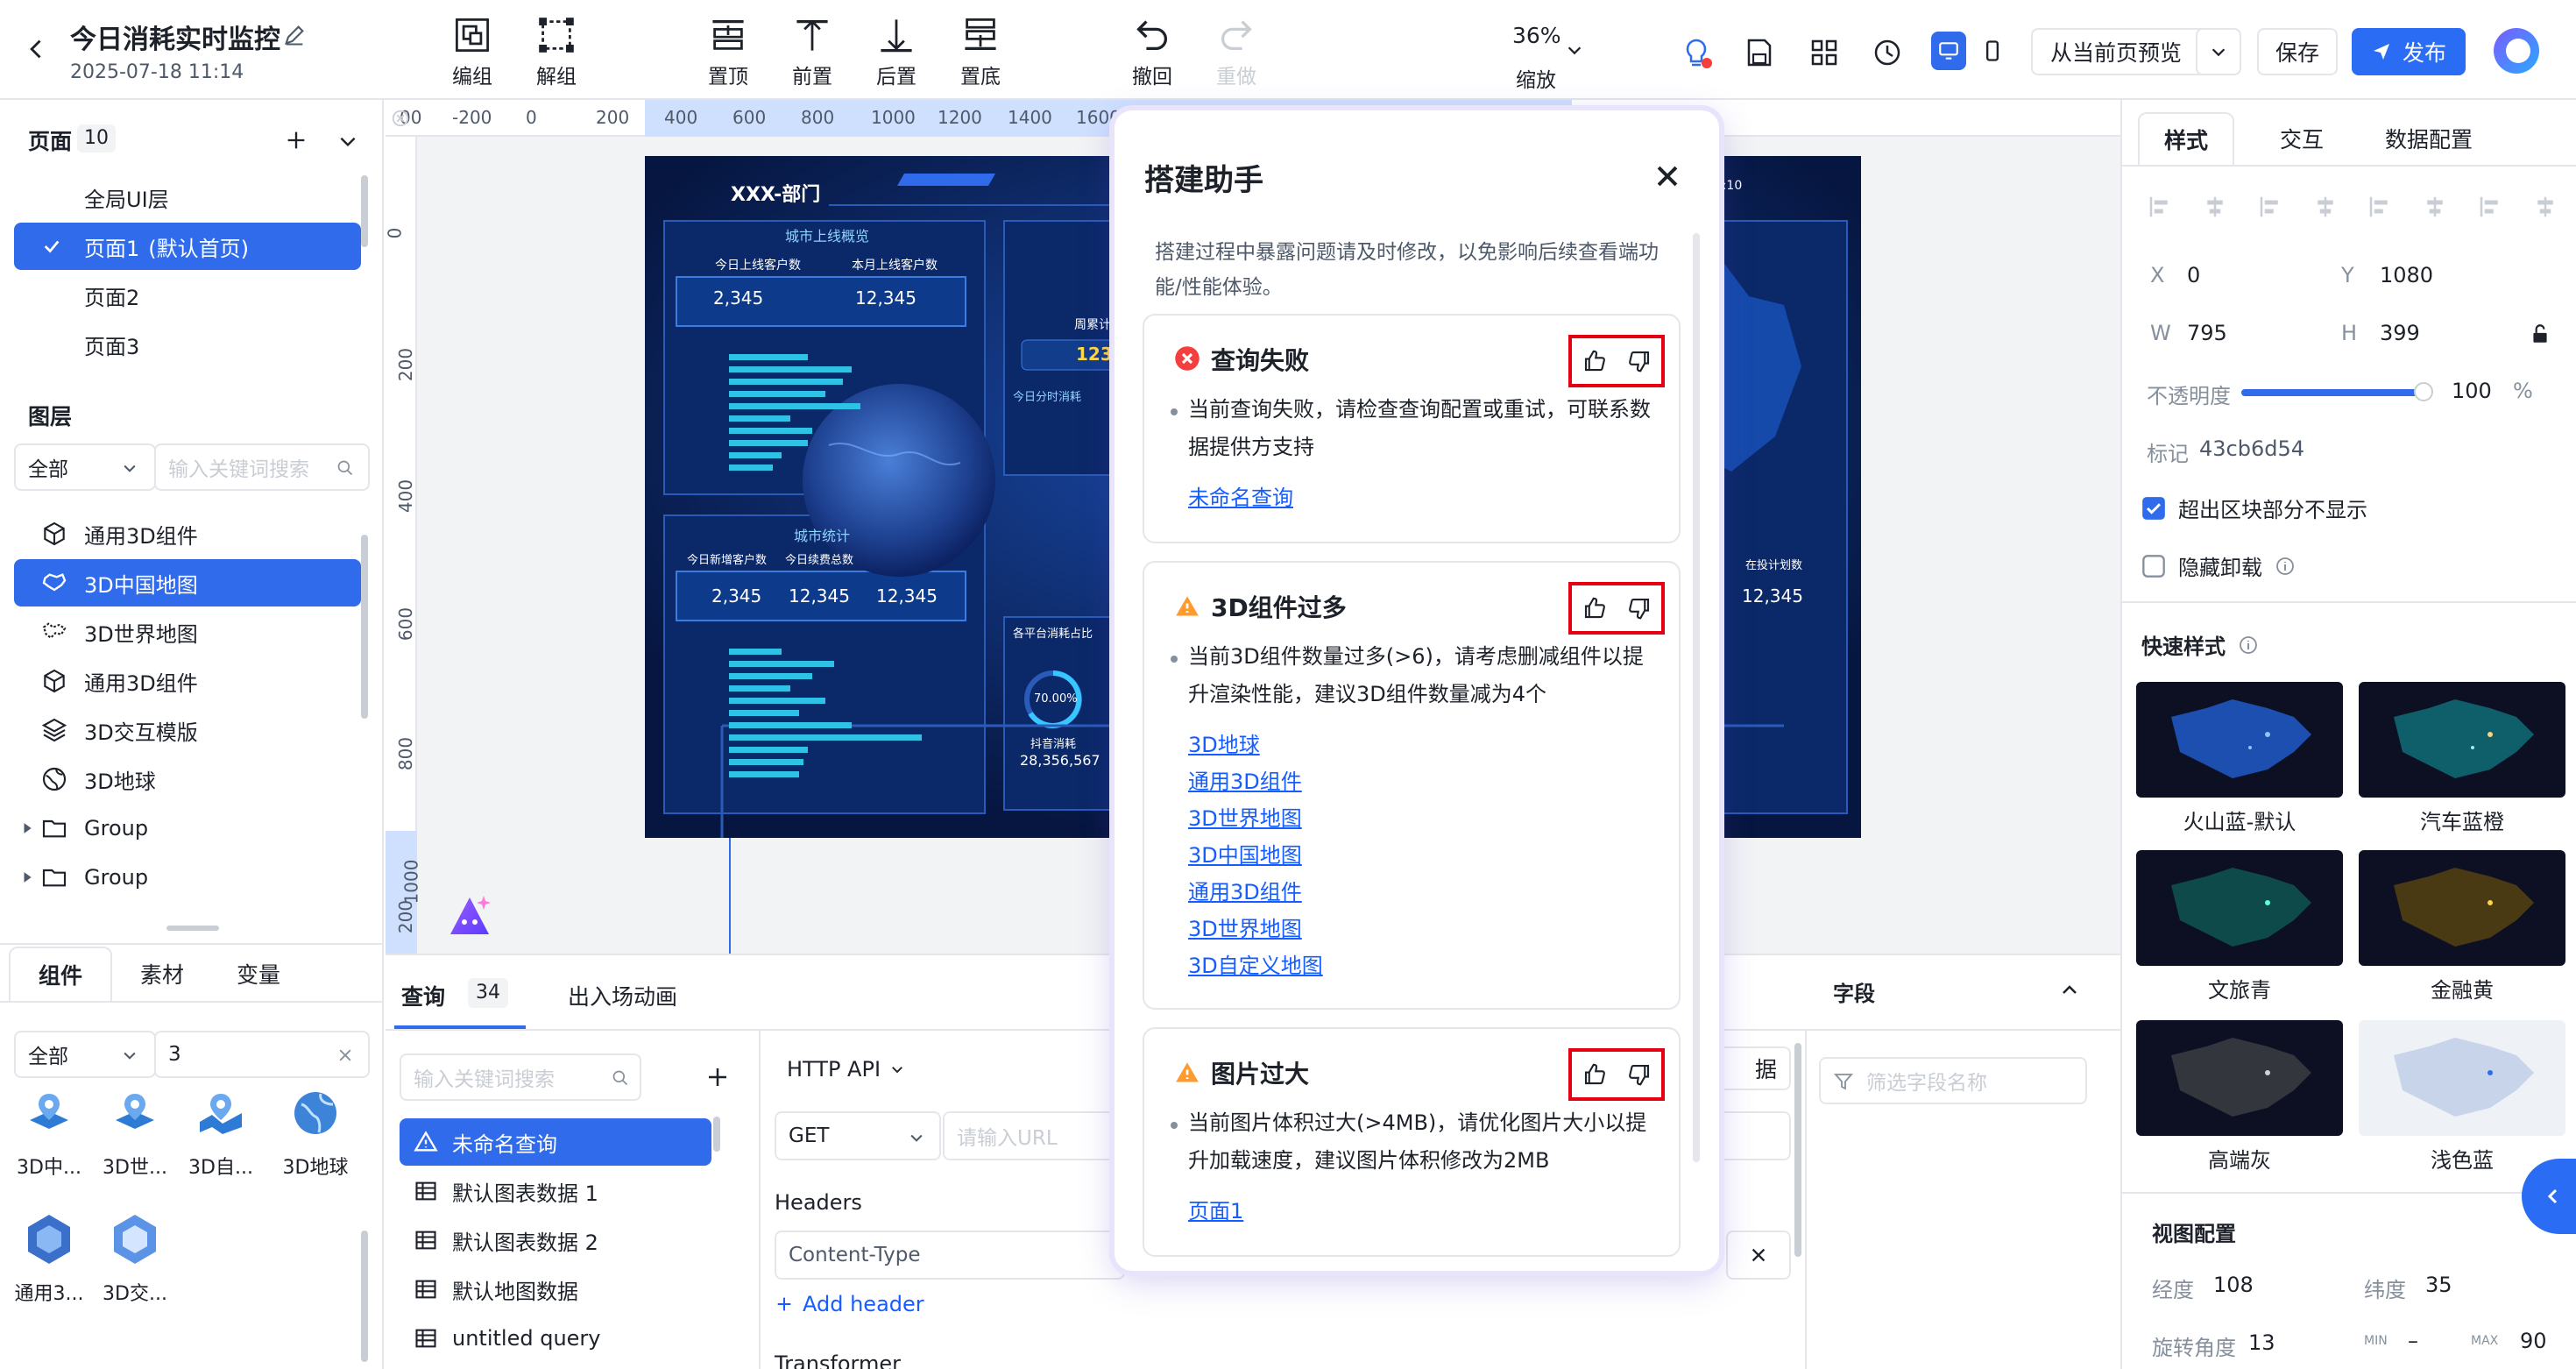  I want to click on resize-handle, so click(192, 928).